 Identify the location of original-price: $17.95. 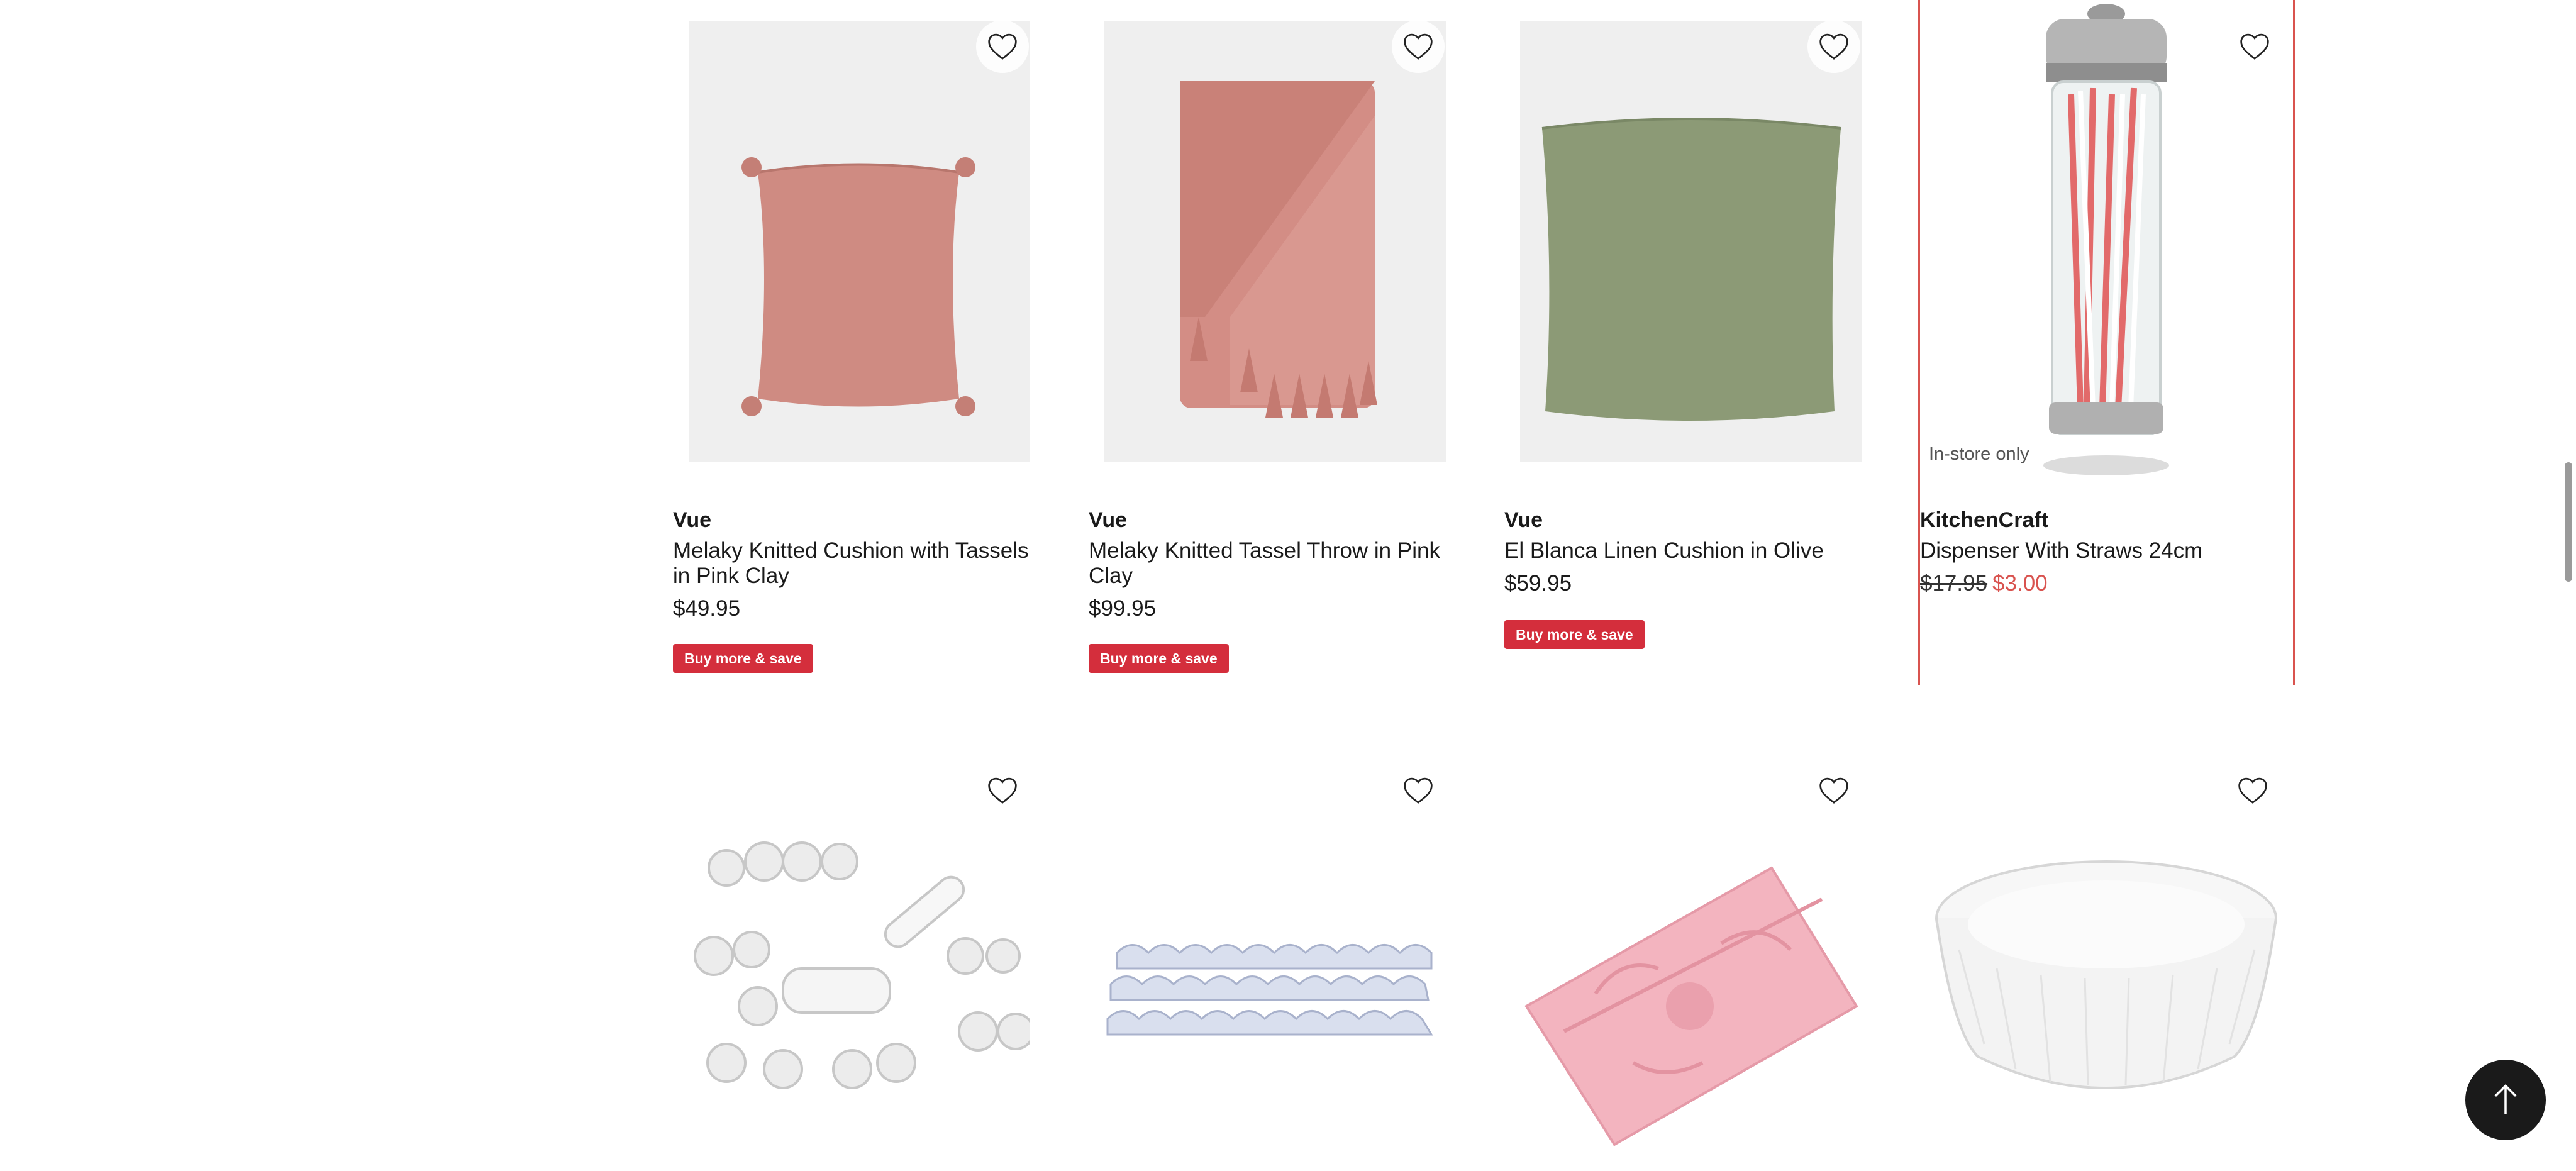
(1954, 583).